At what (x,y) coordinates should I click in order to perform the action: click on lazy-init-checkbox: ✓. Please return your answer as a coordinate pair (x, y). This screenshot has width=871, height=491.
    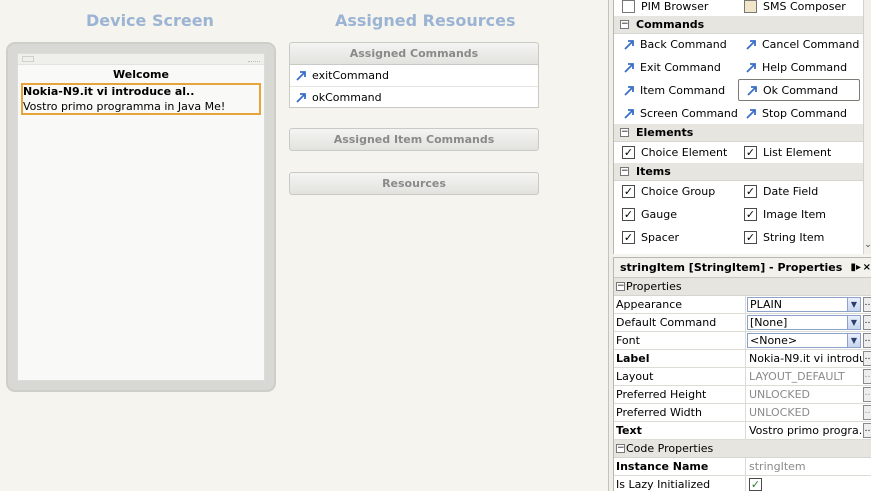
    Looking at the image, I should click on (755, 484).